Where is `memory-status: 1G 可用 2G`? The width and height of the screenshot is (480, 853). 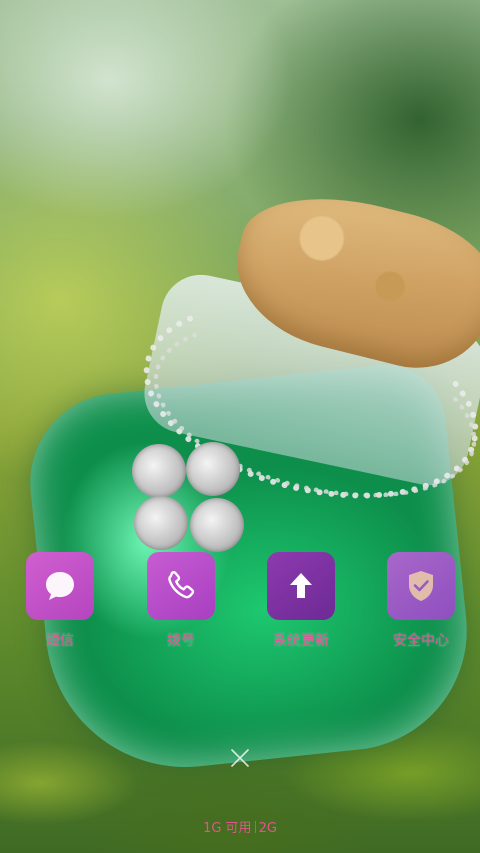
memory-status: 1G 可用 2G is located at coordinates (240, 826).